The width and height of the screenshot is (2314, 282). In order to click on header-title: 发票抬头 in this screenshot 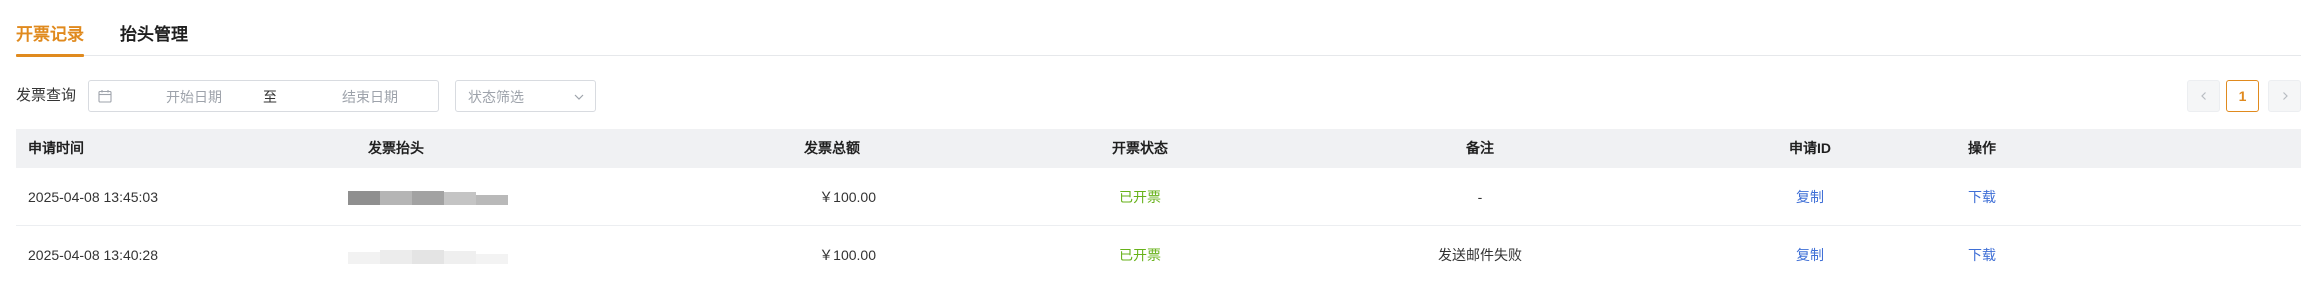, I will do `click(396, 148)`.